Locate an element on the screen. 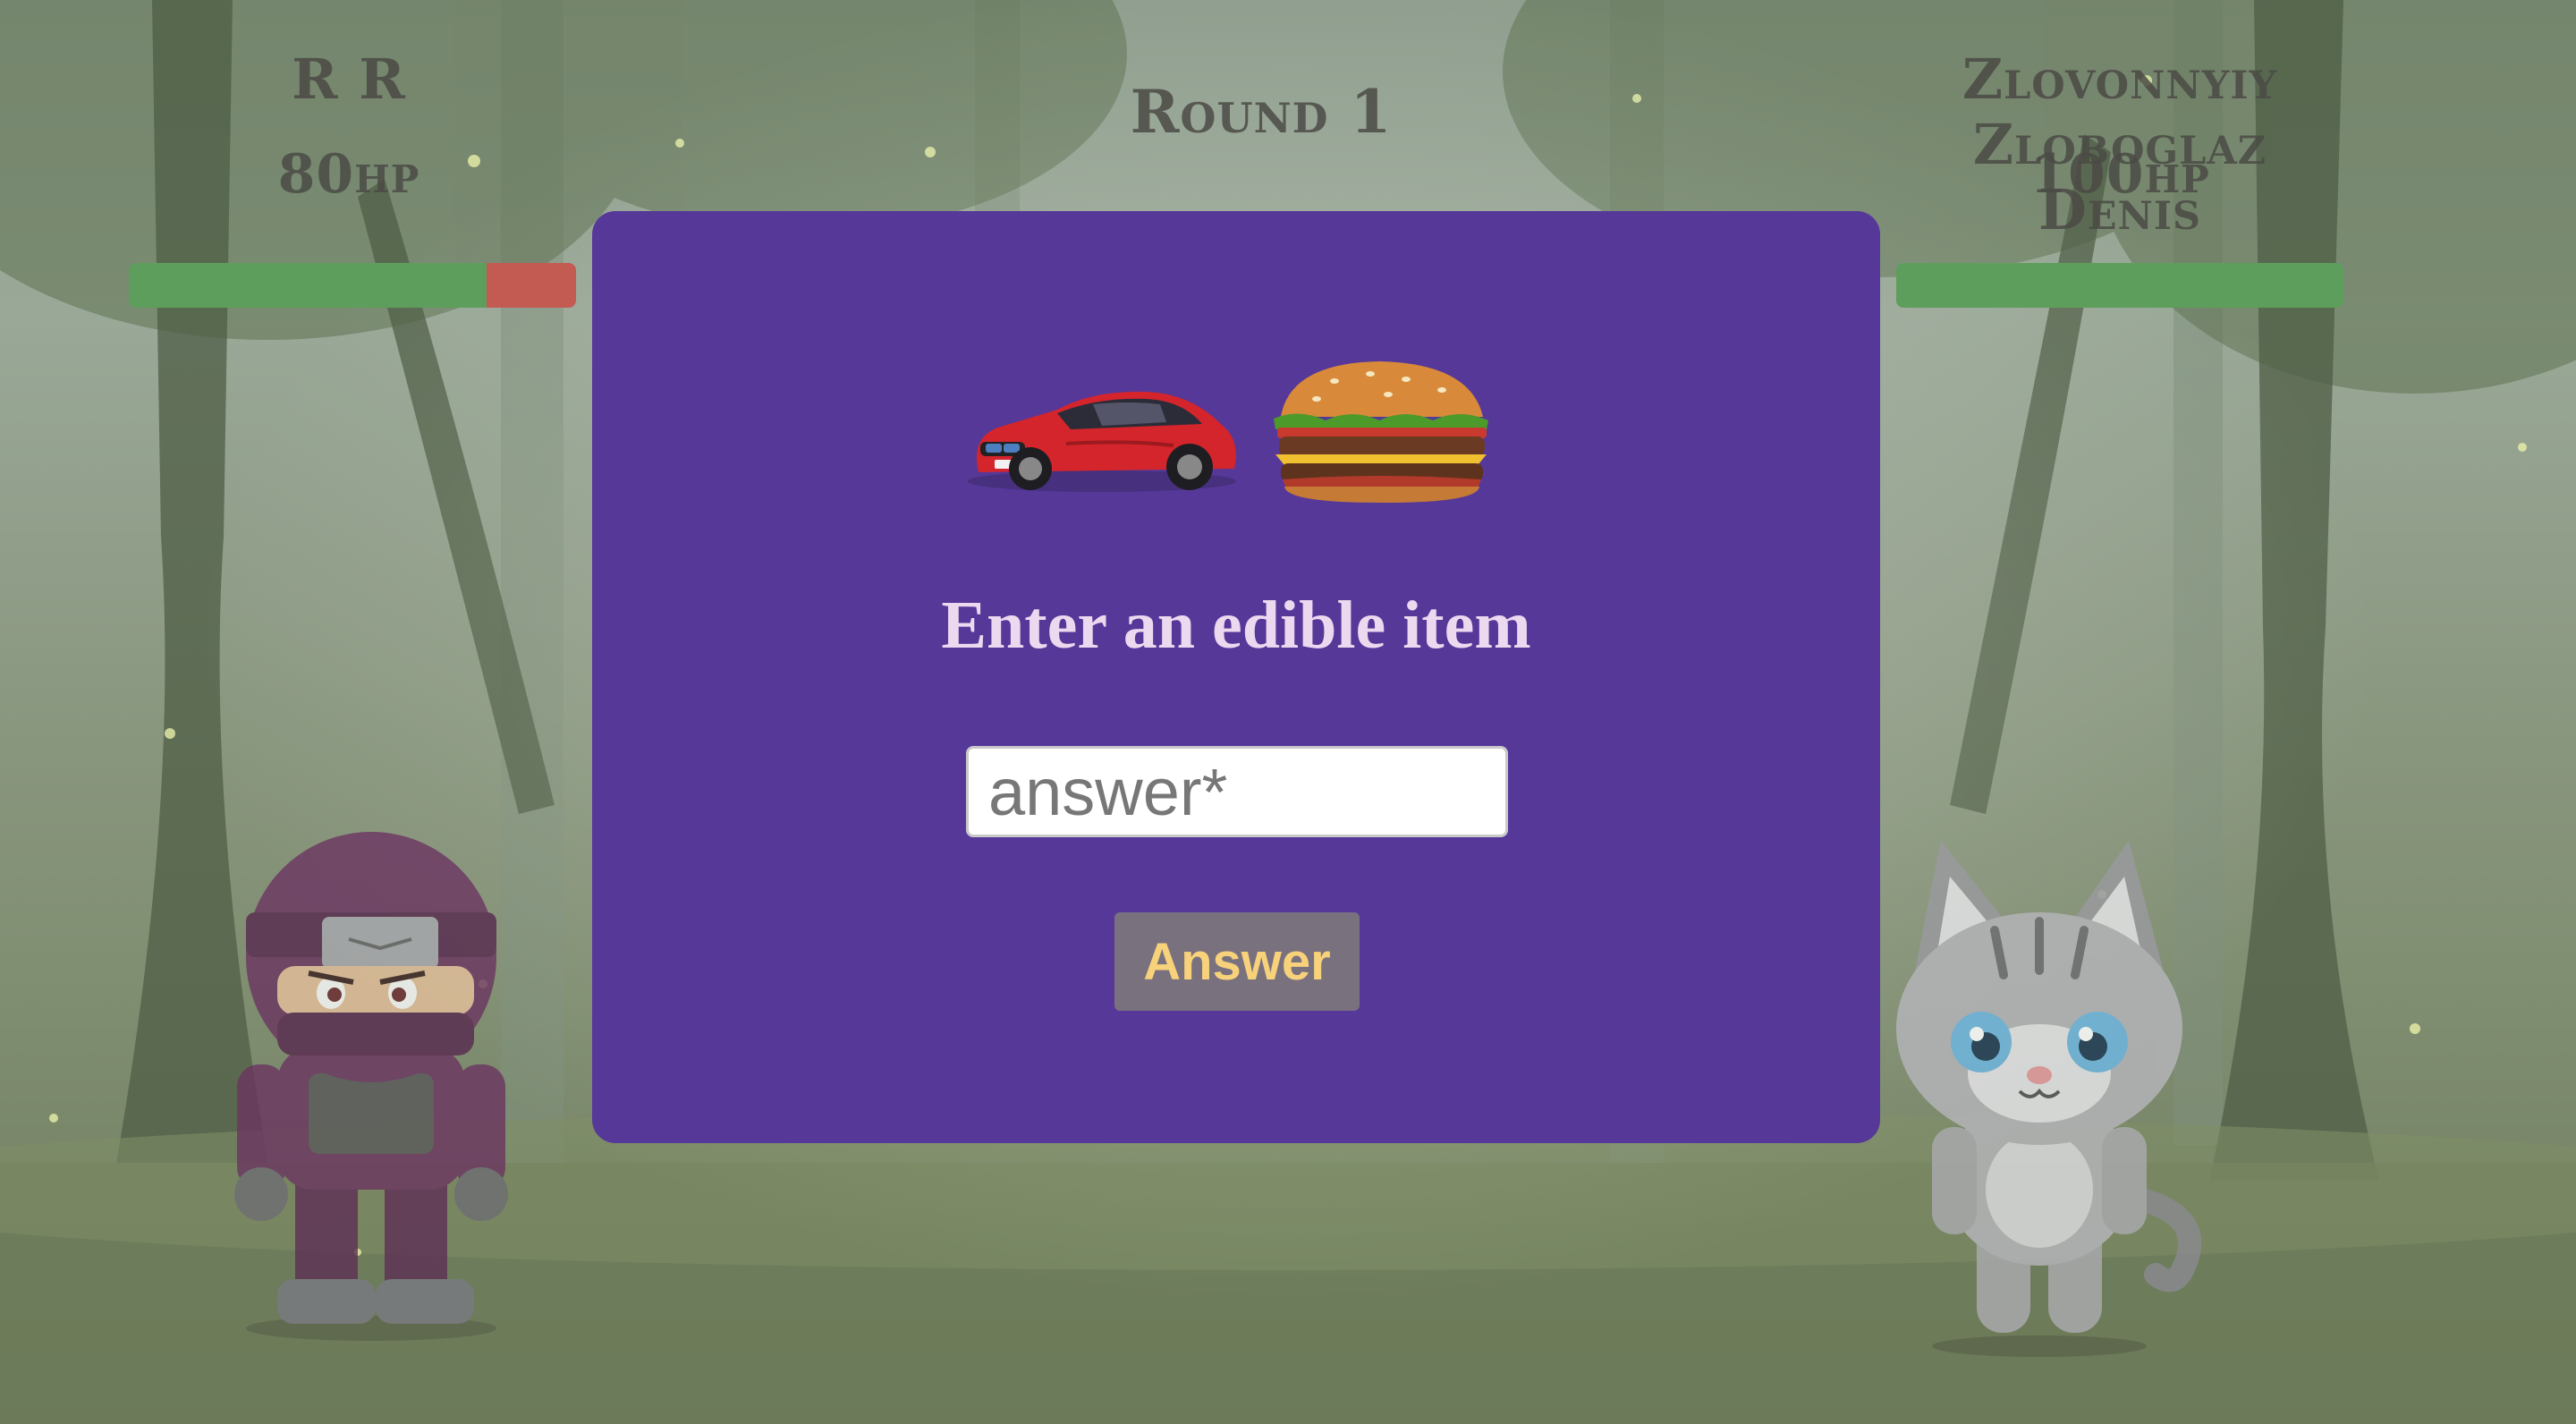  red-sports-car-image is located at coordinates (1102, 441).